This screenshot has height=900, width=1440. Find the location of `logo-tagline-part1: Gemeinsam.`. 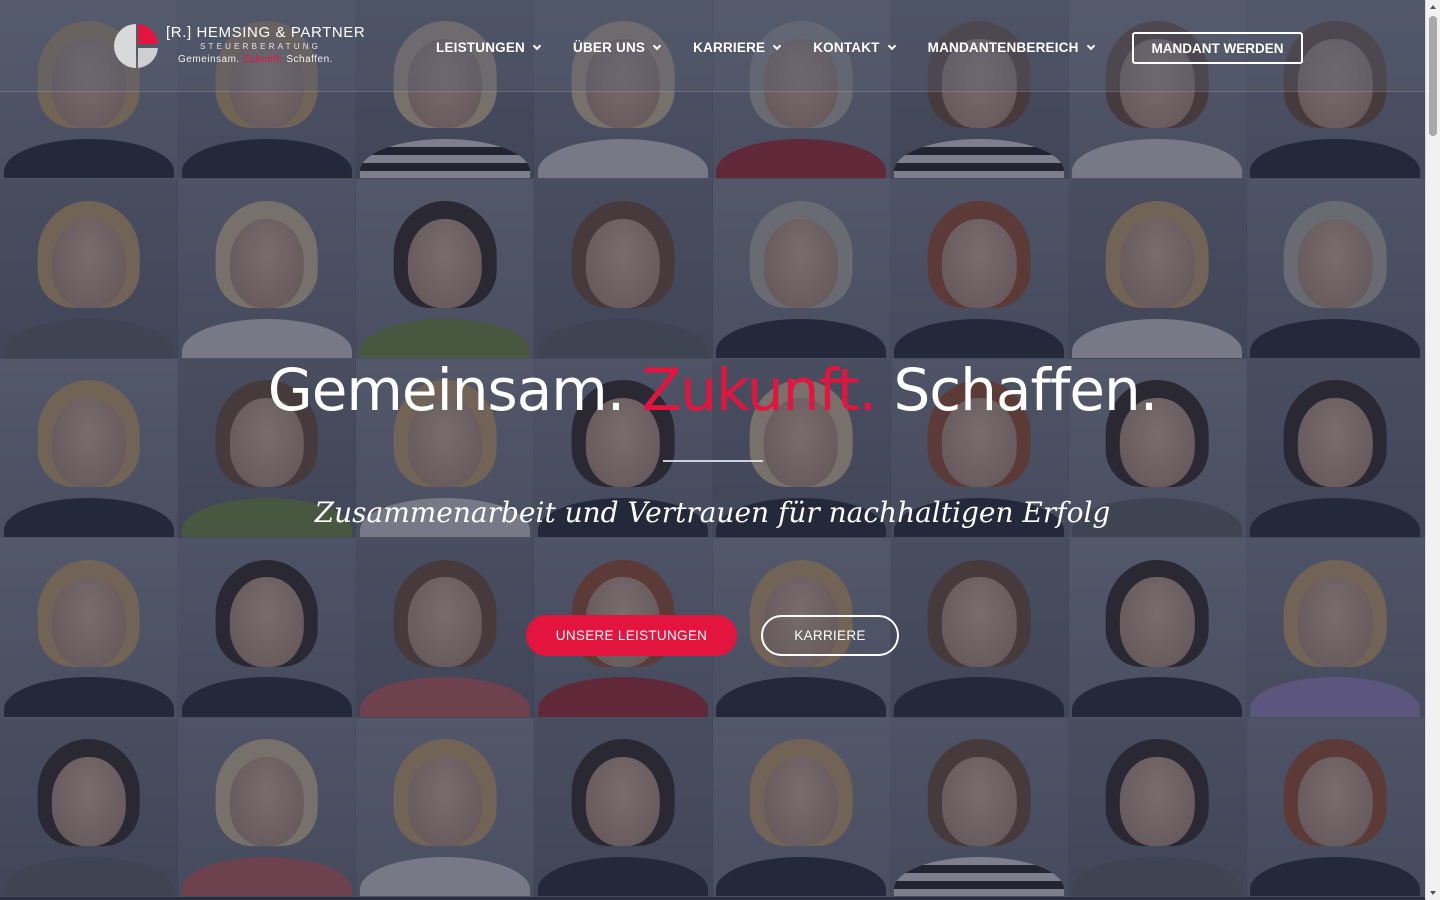

logo-tagline-part1: Gemeinsam. is located at coordinates (209, 59).